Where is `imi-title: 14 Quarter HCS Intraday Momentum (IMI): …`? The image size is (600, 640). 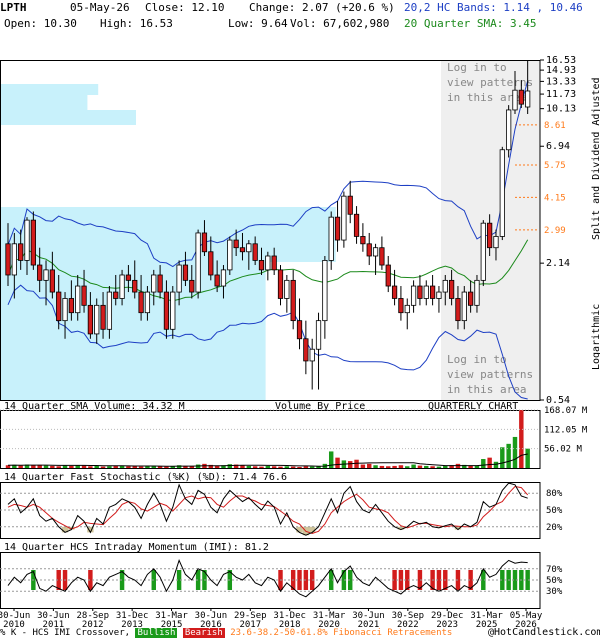 imi-title: 14 Quarter HCS Intraday Momentum (IMI): … is located at coordinates (136, 547).